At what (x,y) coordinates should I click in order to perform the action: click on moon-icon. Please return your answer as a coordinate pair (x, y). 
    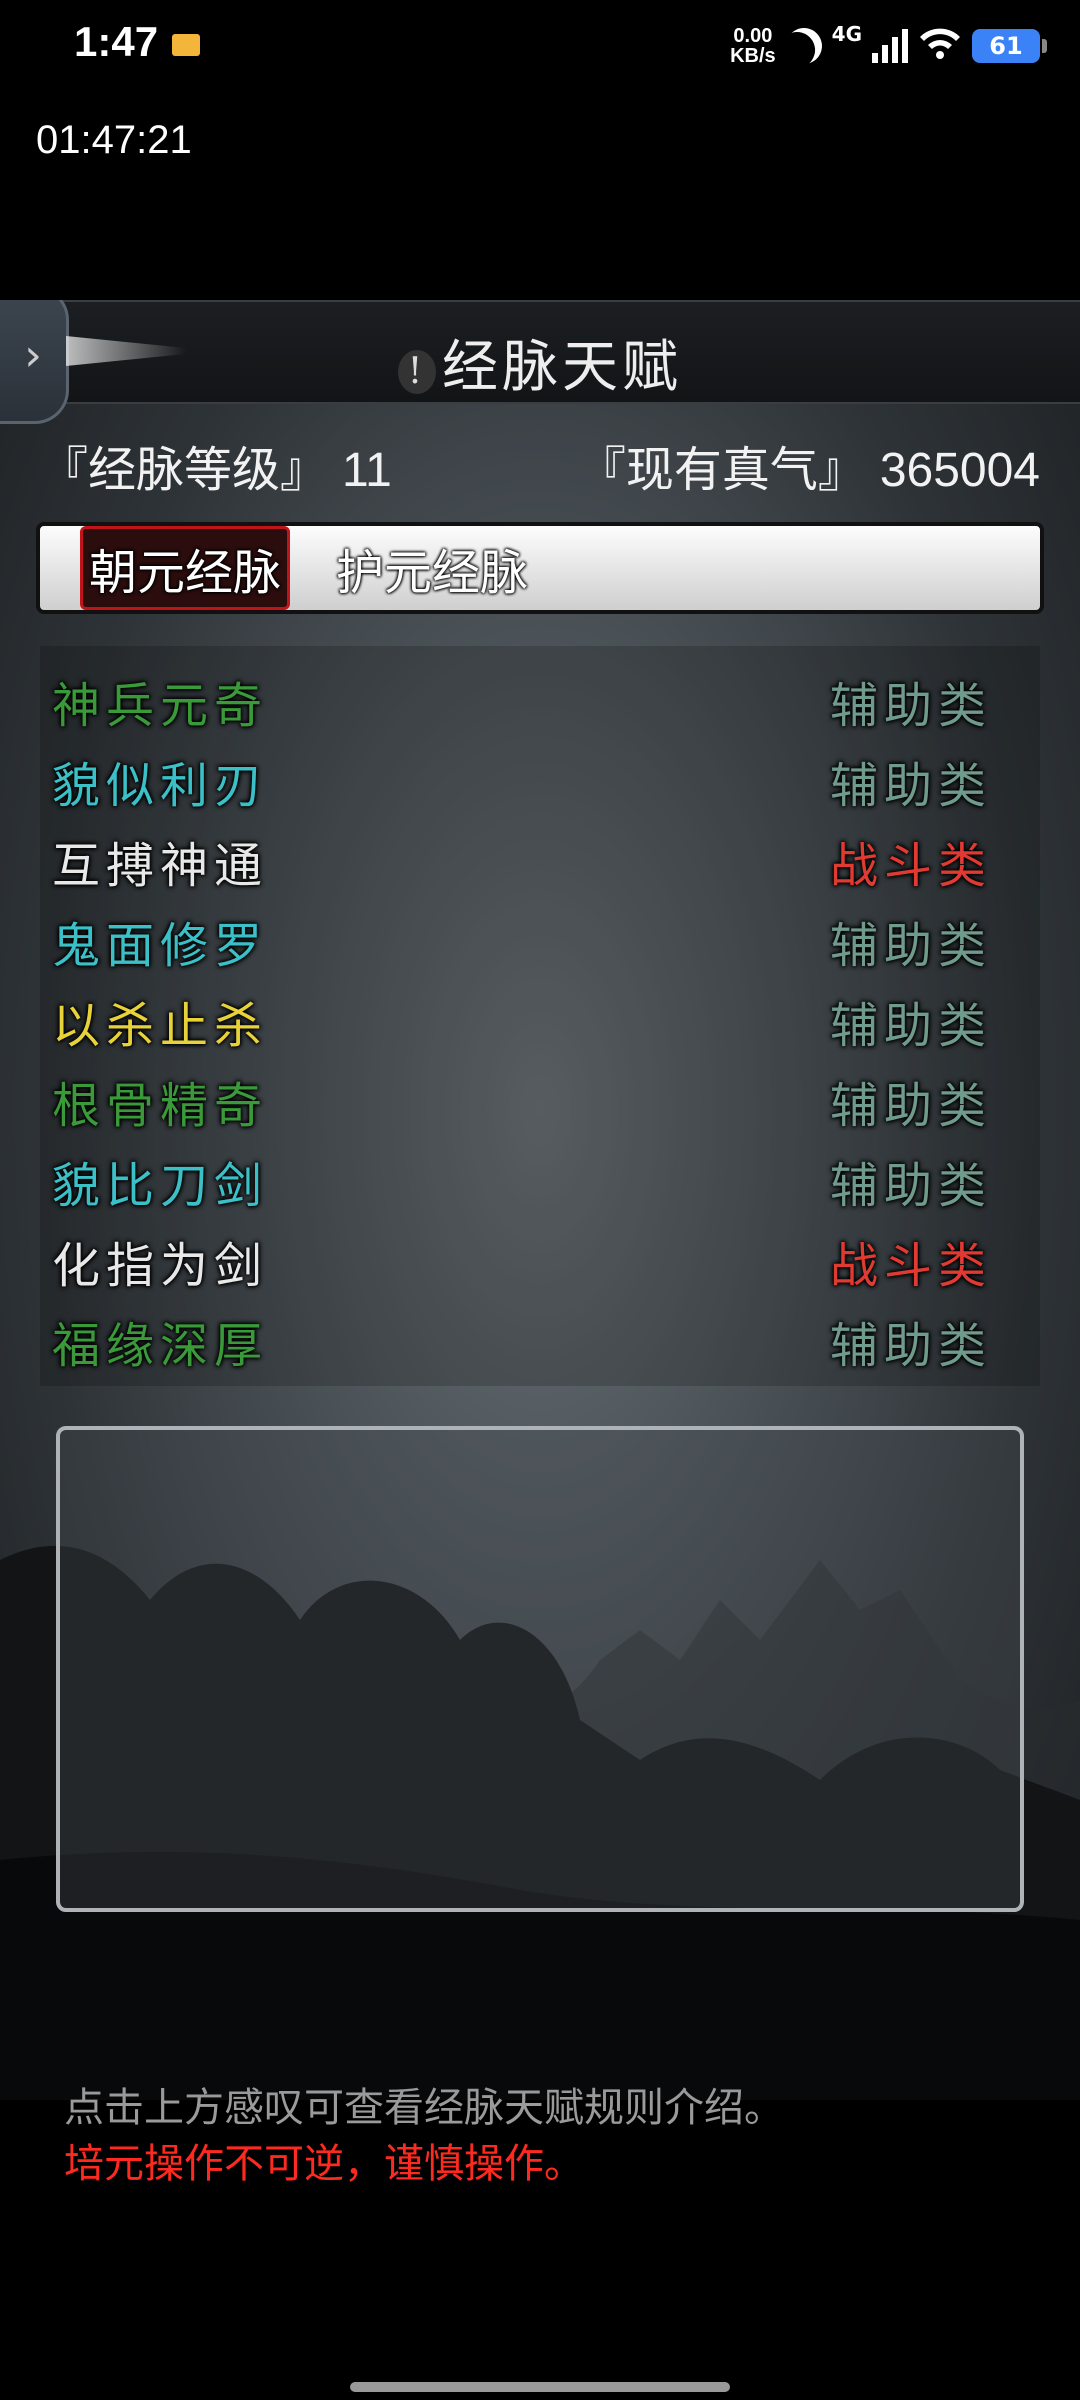
    Looking at the image, I should click on (803, 45).